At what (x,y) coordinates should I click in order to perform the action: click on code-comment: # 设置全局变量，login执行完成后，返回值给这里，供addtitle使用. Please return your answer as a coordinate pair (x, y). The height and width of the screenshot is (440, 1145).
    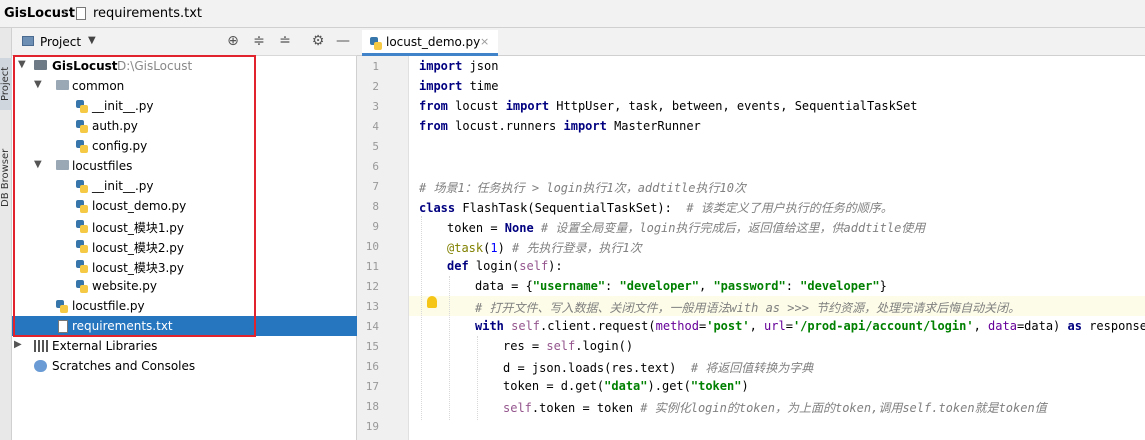
    Looking at the image, I should click on (729, 228).